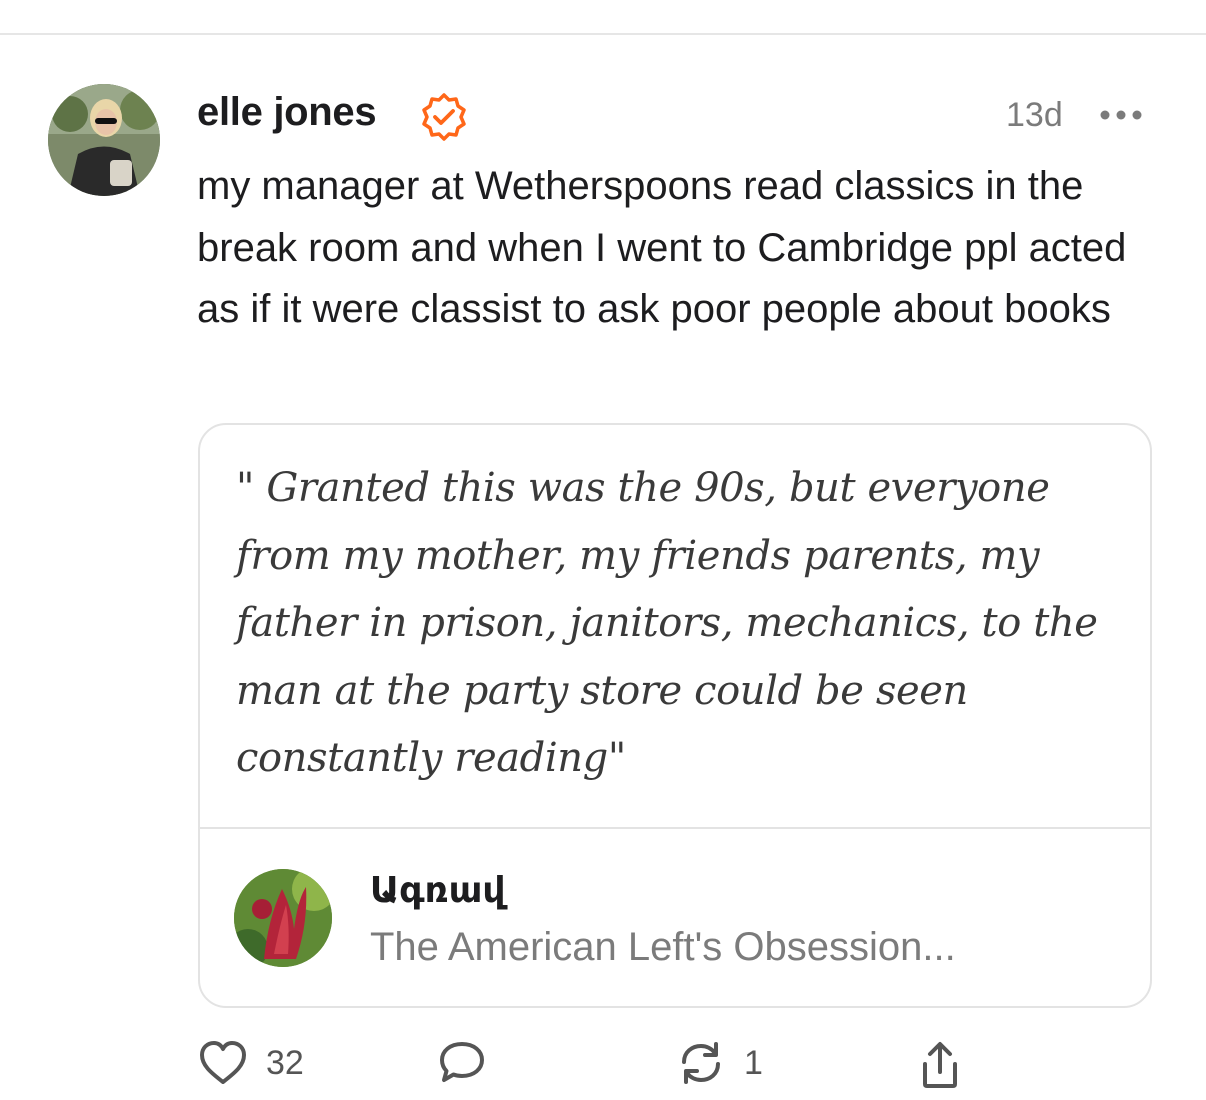 This screenshot has height=1100, width=1206. What do you see at coordinates (223, 1062) in the screenshot?
I see `heart-icon` at bounding box center [223, 1062].